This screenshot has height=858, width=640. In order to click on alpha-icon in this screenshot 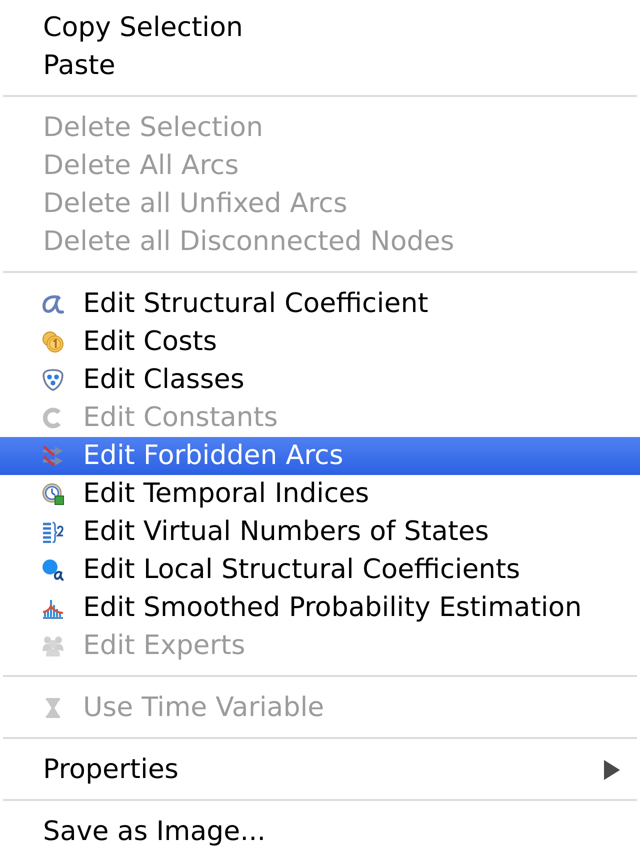, I will do `click(53, 304)`.